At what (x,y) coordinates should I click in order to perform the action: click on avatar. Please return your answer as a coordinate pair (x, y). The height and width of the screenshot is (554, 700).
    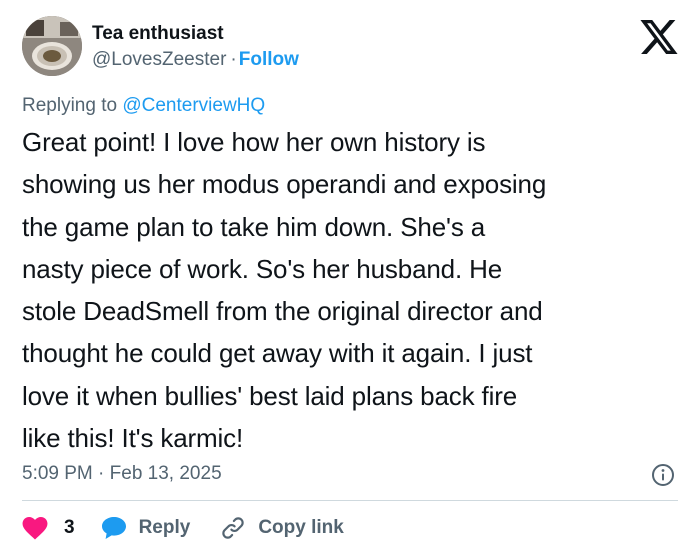
    Looking at the image, I should click on (52, 46).